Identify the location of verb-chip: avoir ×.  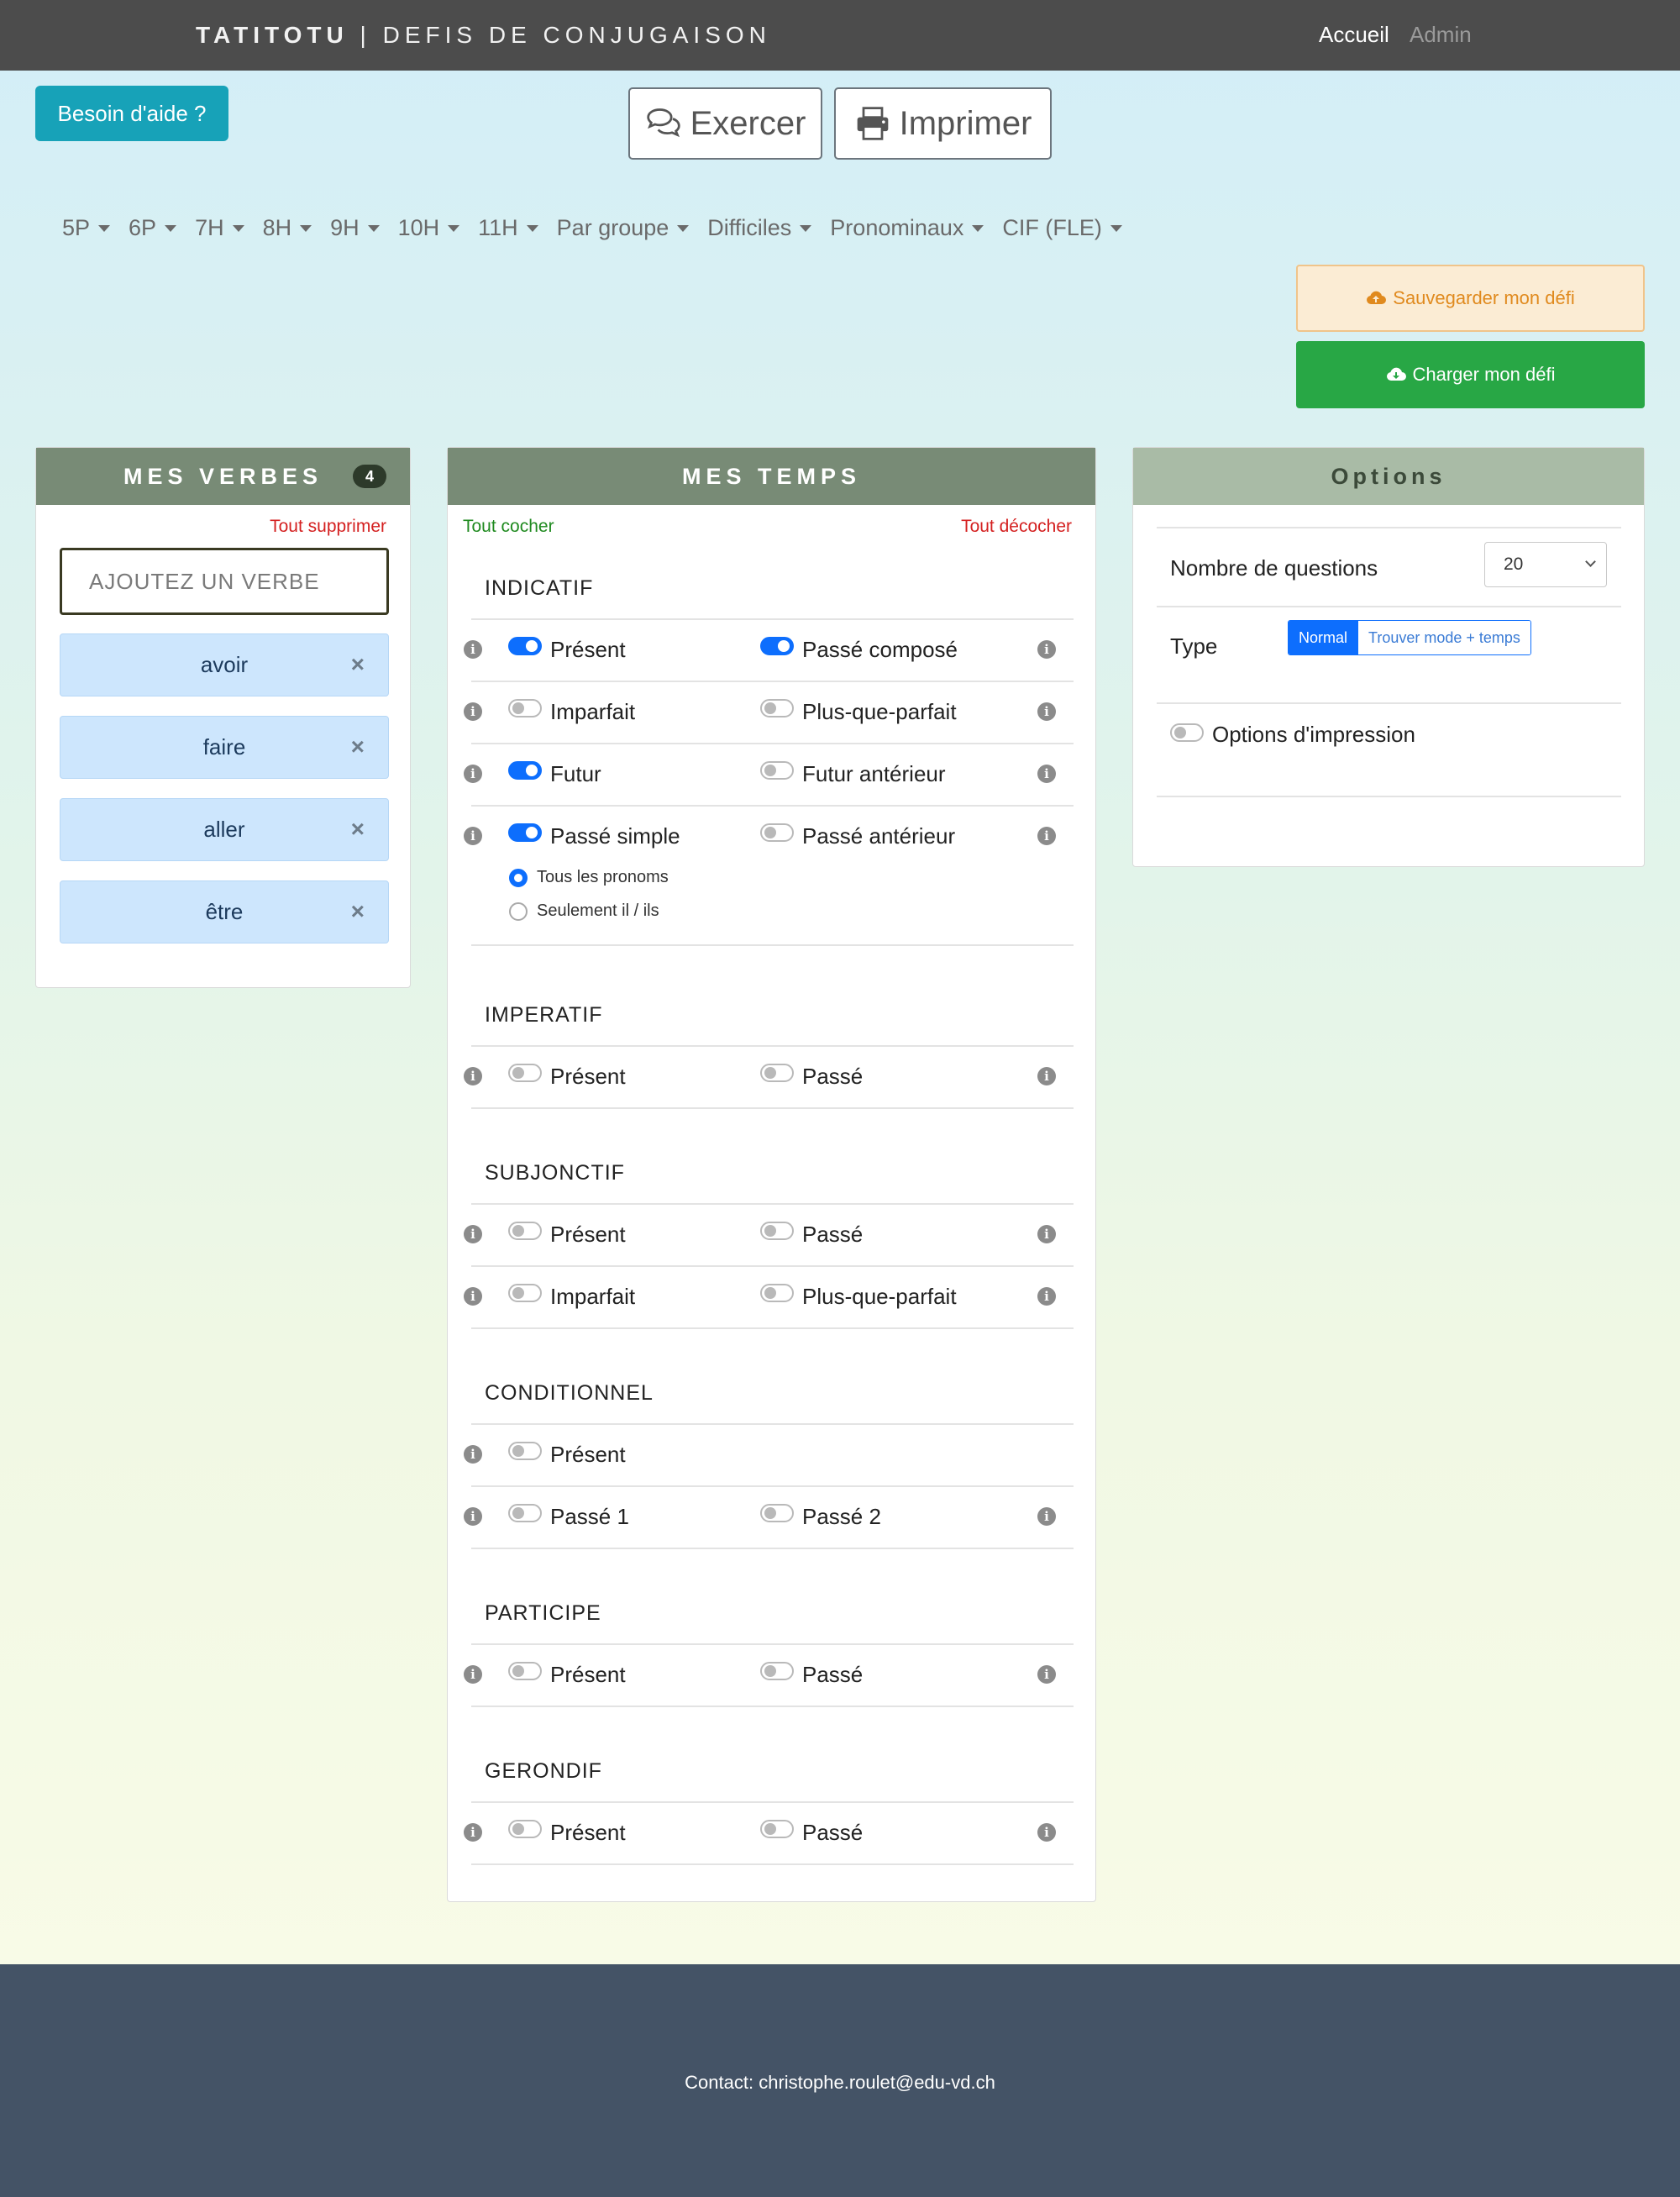
(224, 664).